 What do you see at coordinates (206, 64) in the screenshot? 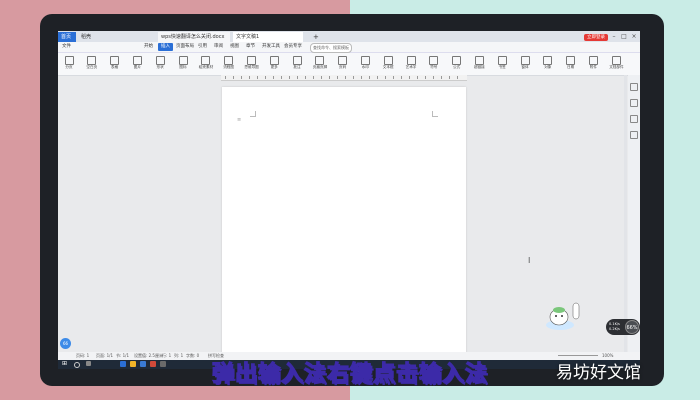
I see `toolbar-button: 稻壳素材` at bounding box center [206, 64].